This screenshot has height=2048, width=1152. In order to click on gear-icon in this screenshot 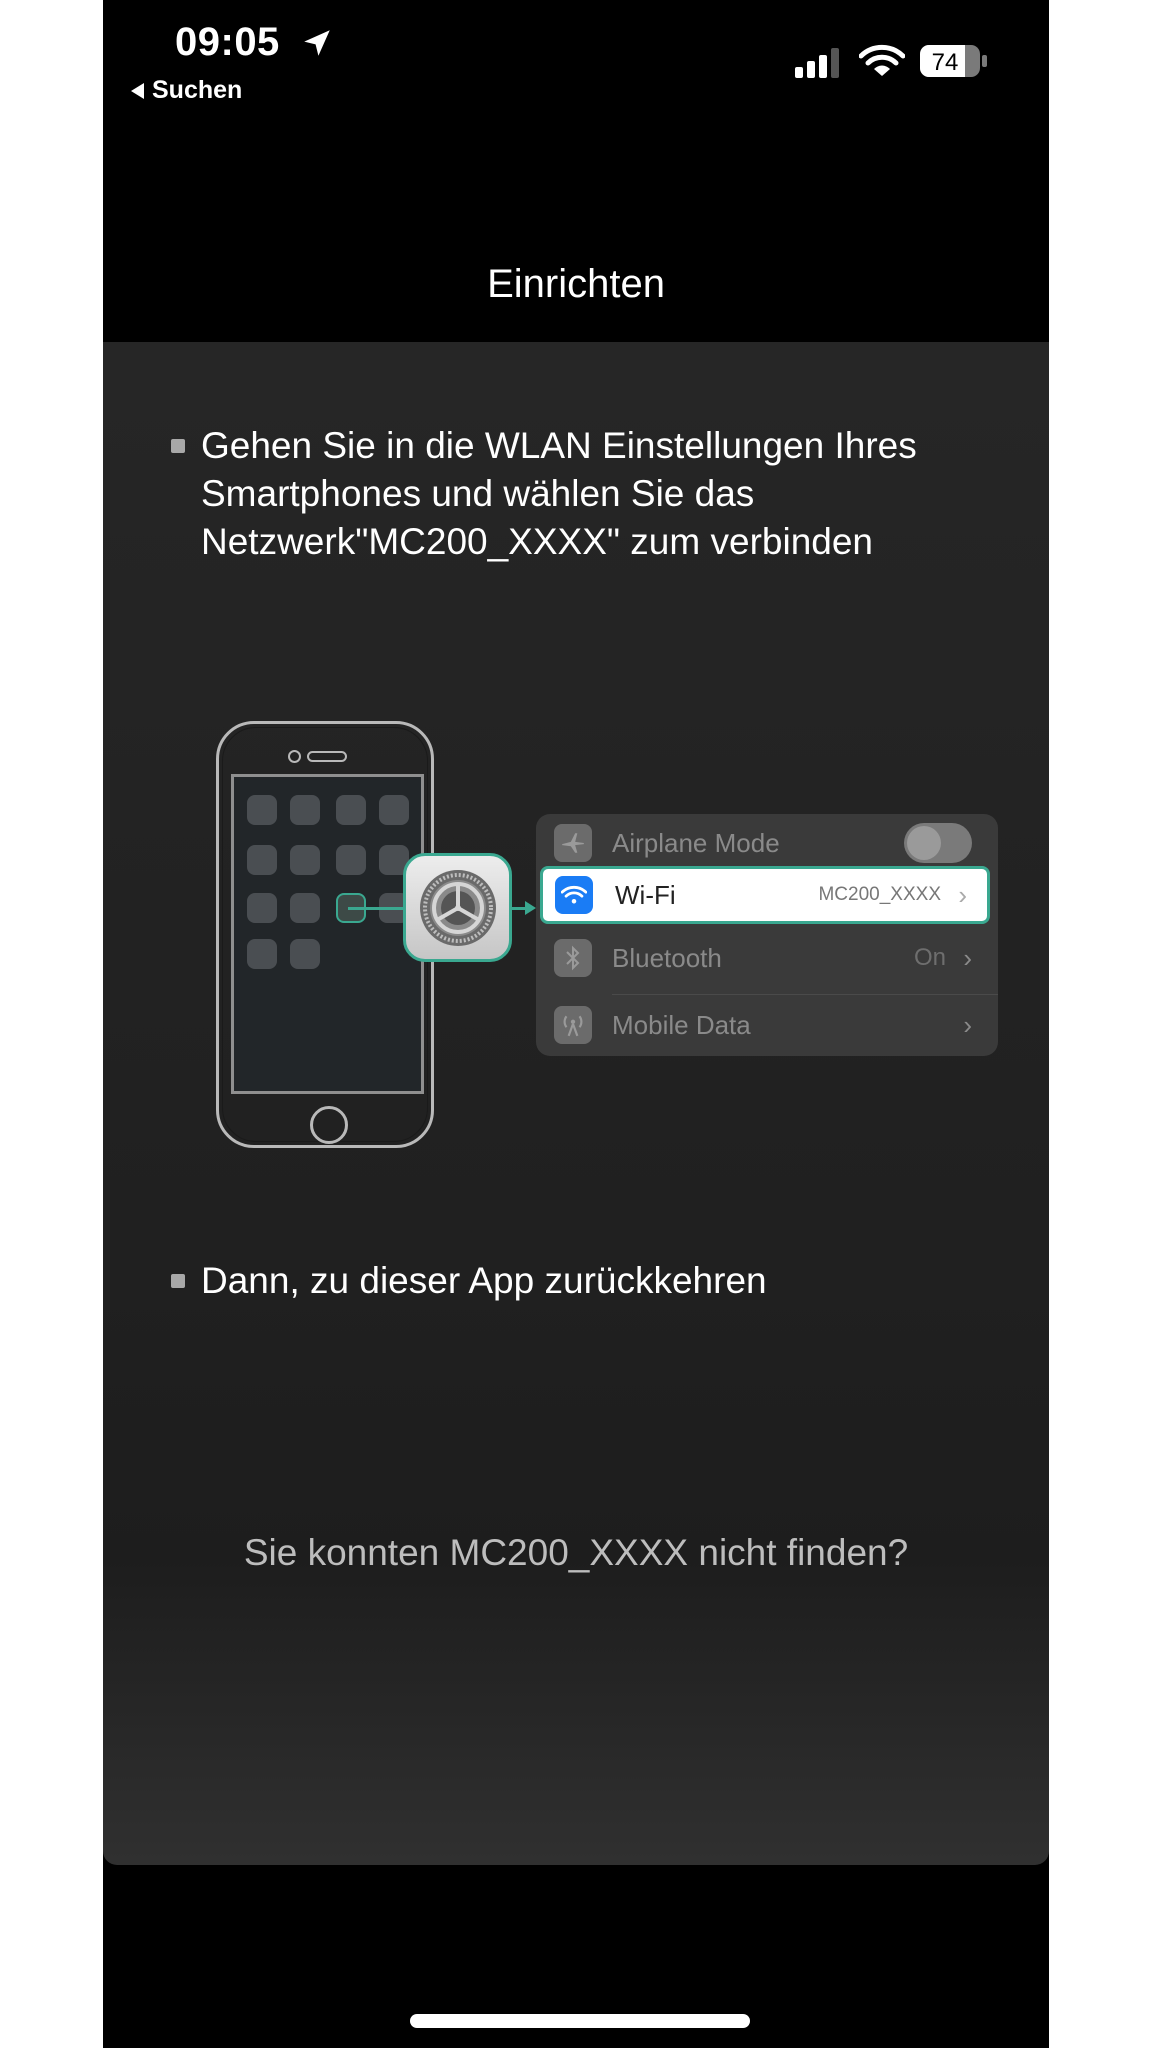, I will do `click(457, 907)`.